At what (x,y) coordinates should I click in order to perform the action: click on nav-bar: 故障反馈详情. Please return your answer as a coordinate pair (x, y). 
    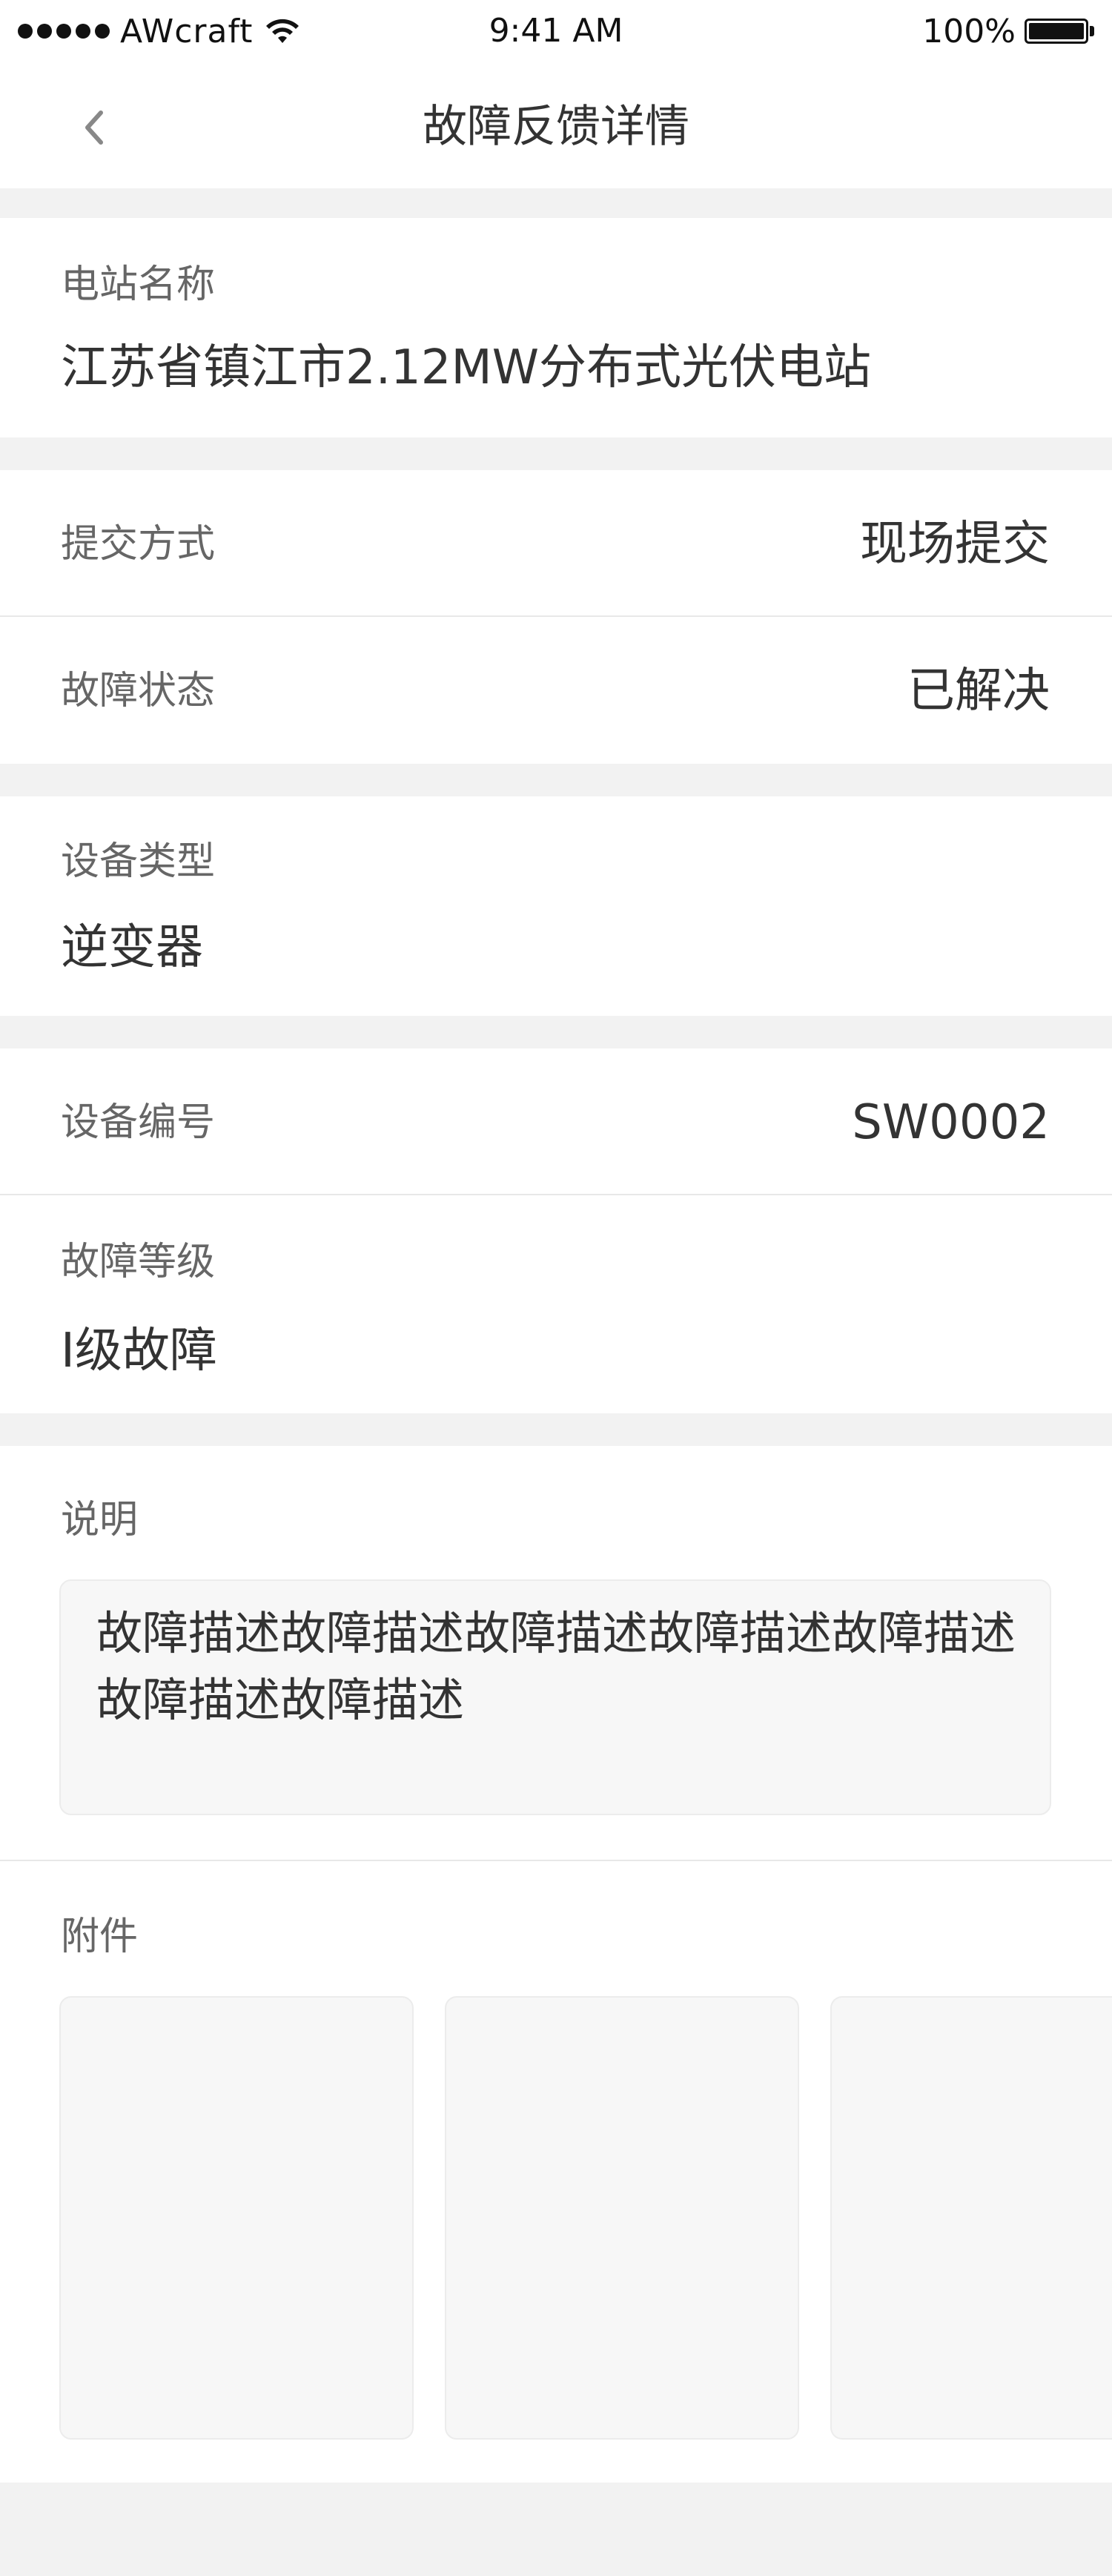
    Looking at the image, I should click on (556, 126).